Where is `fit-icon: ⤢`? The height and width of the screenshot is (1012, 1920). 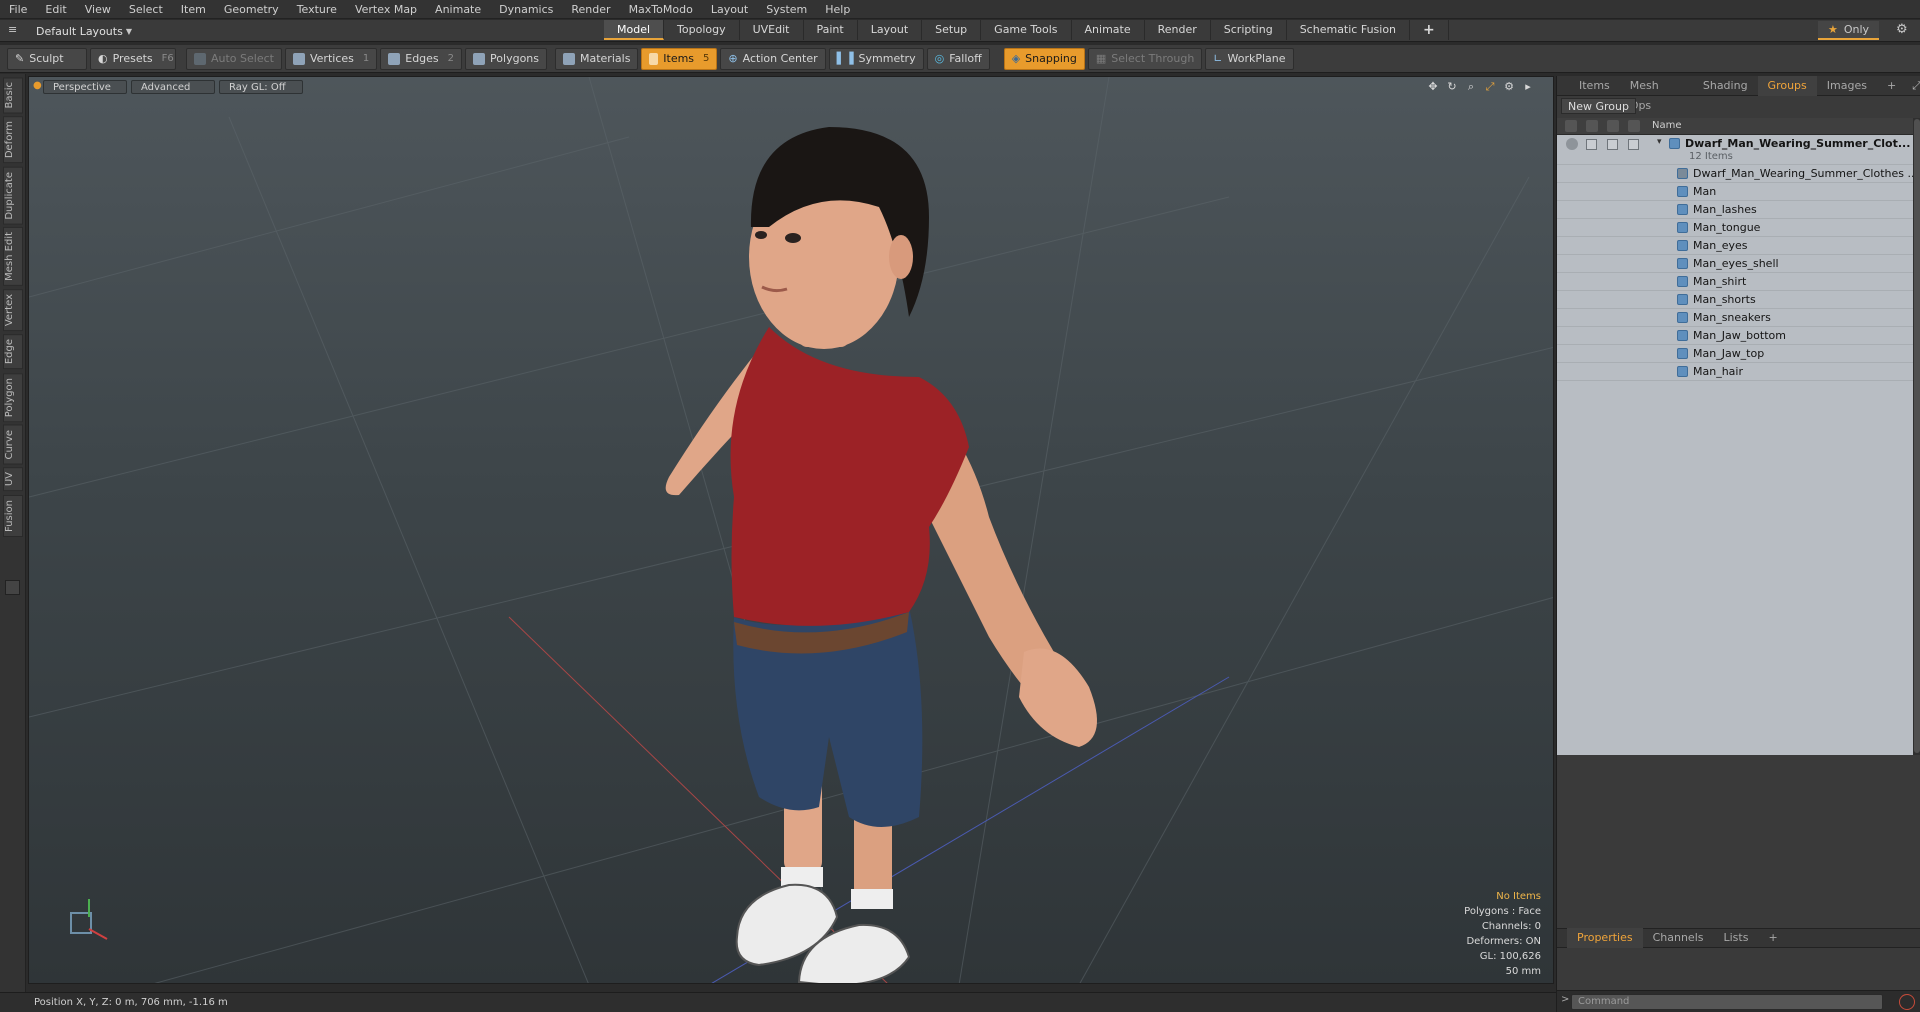 fit-icon: ⤢ is located at coordinates (1490, 87).